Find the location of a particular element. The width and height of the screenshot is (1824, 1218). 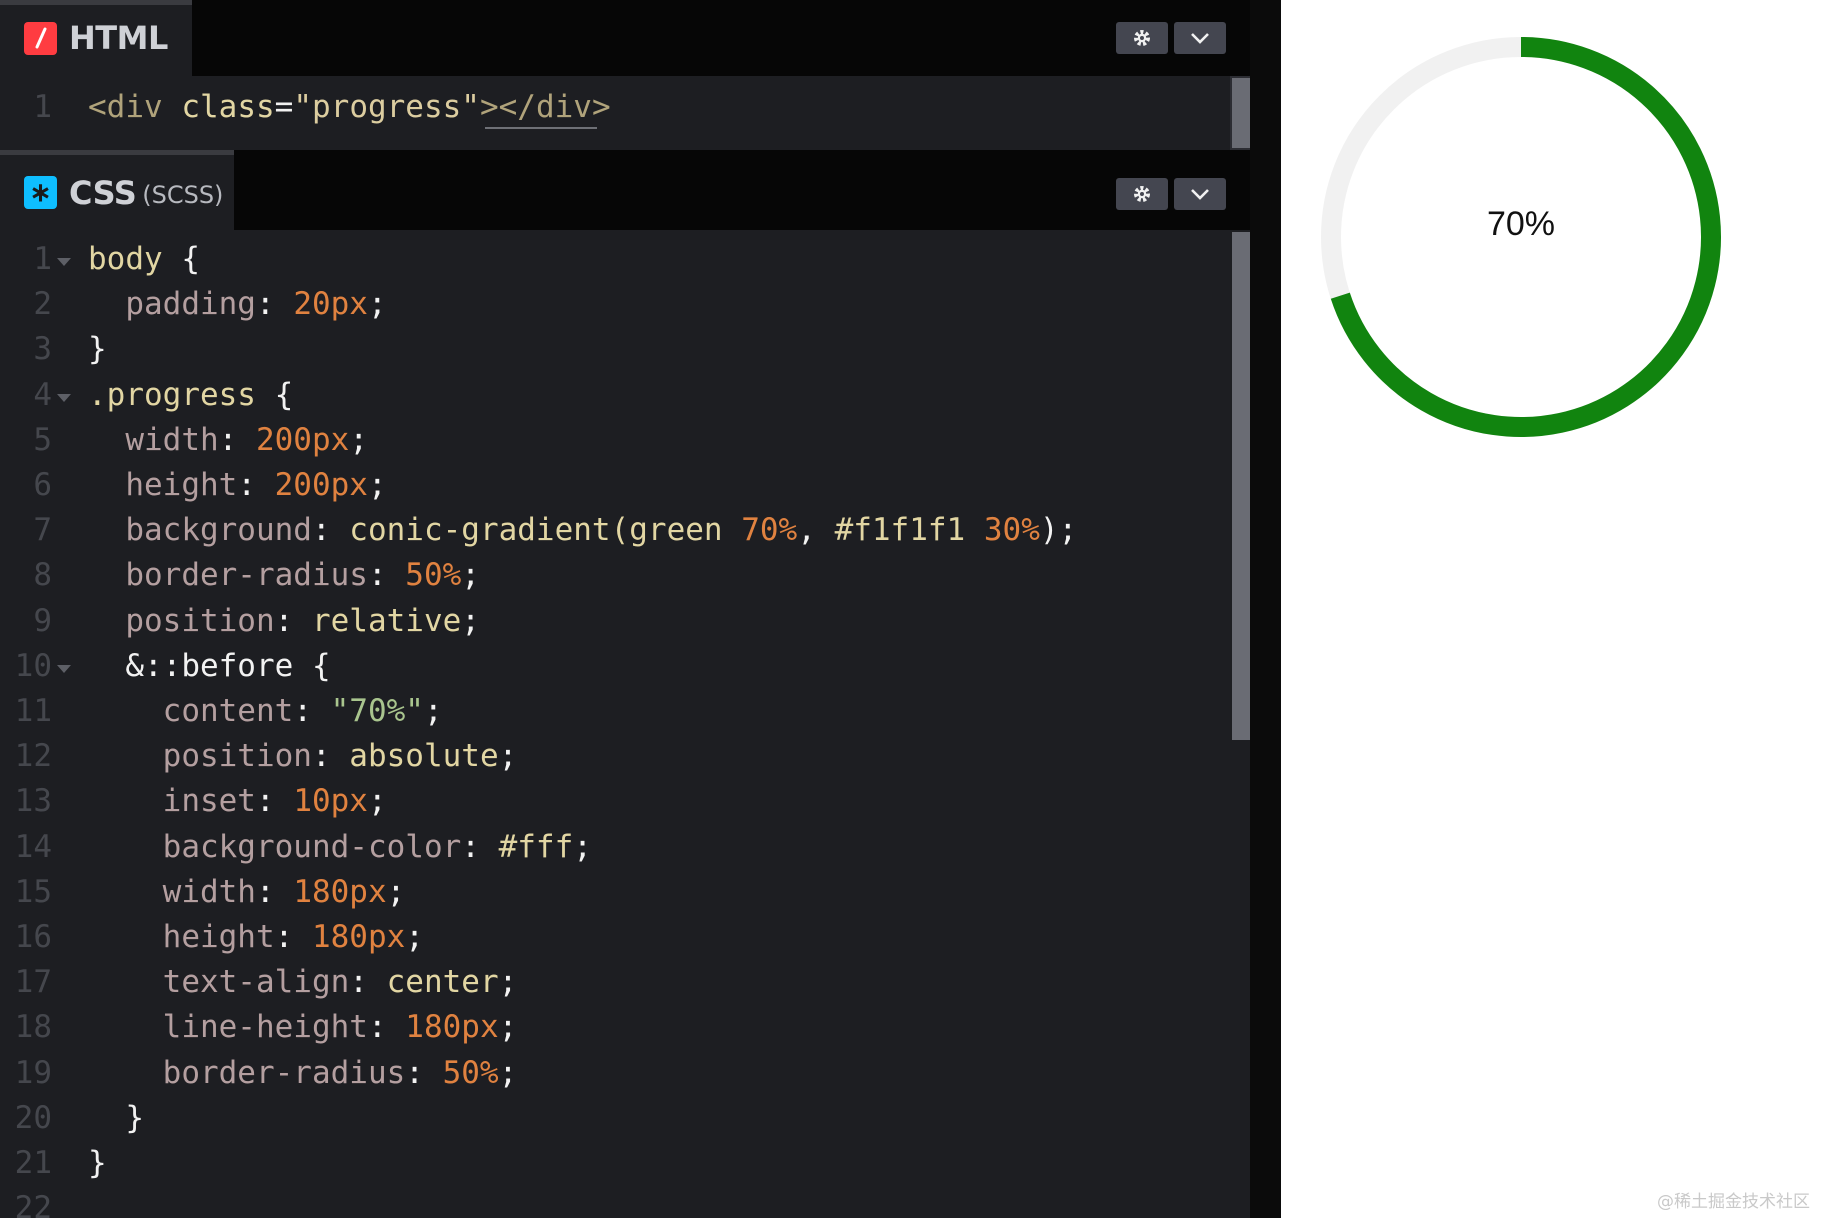

code-line: 14 background-color: #fff; is located at coordinates (615, 851).